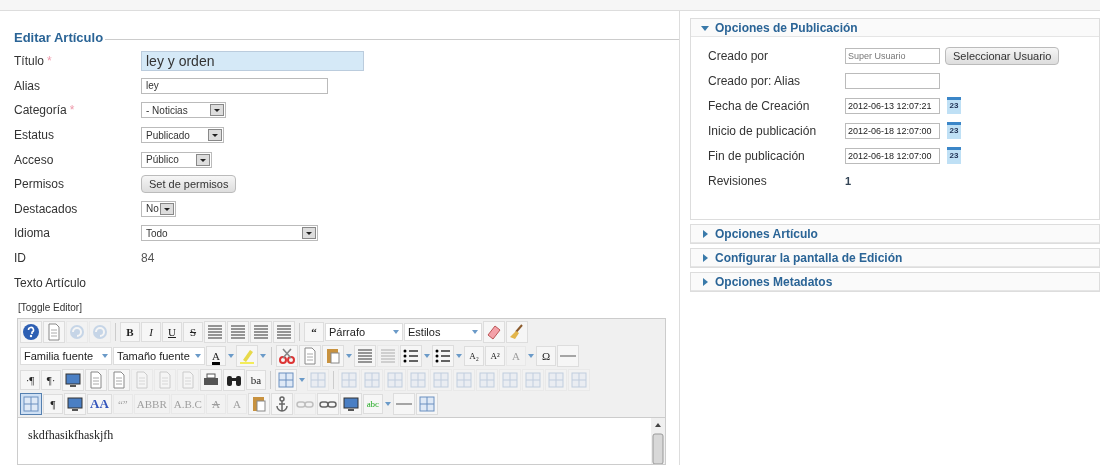 Image resolution: width=1100 pixels, height=465 pixels. I want to click on toolbar-button: AA, so click(99, 403).